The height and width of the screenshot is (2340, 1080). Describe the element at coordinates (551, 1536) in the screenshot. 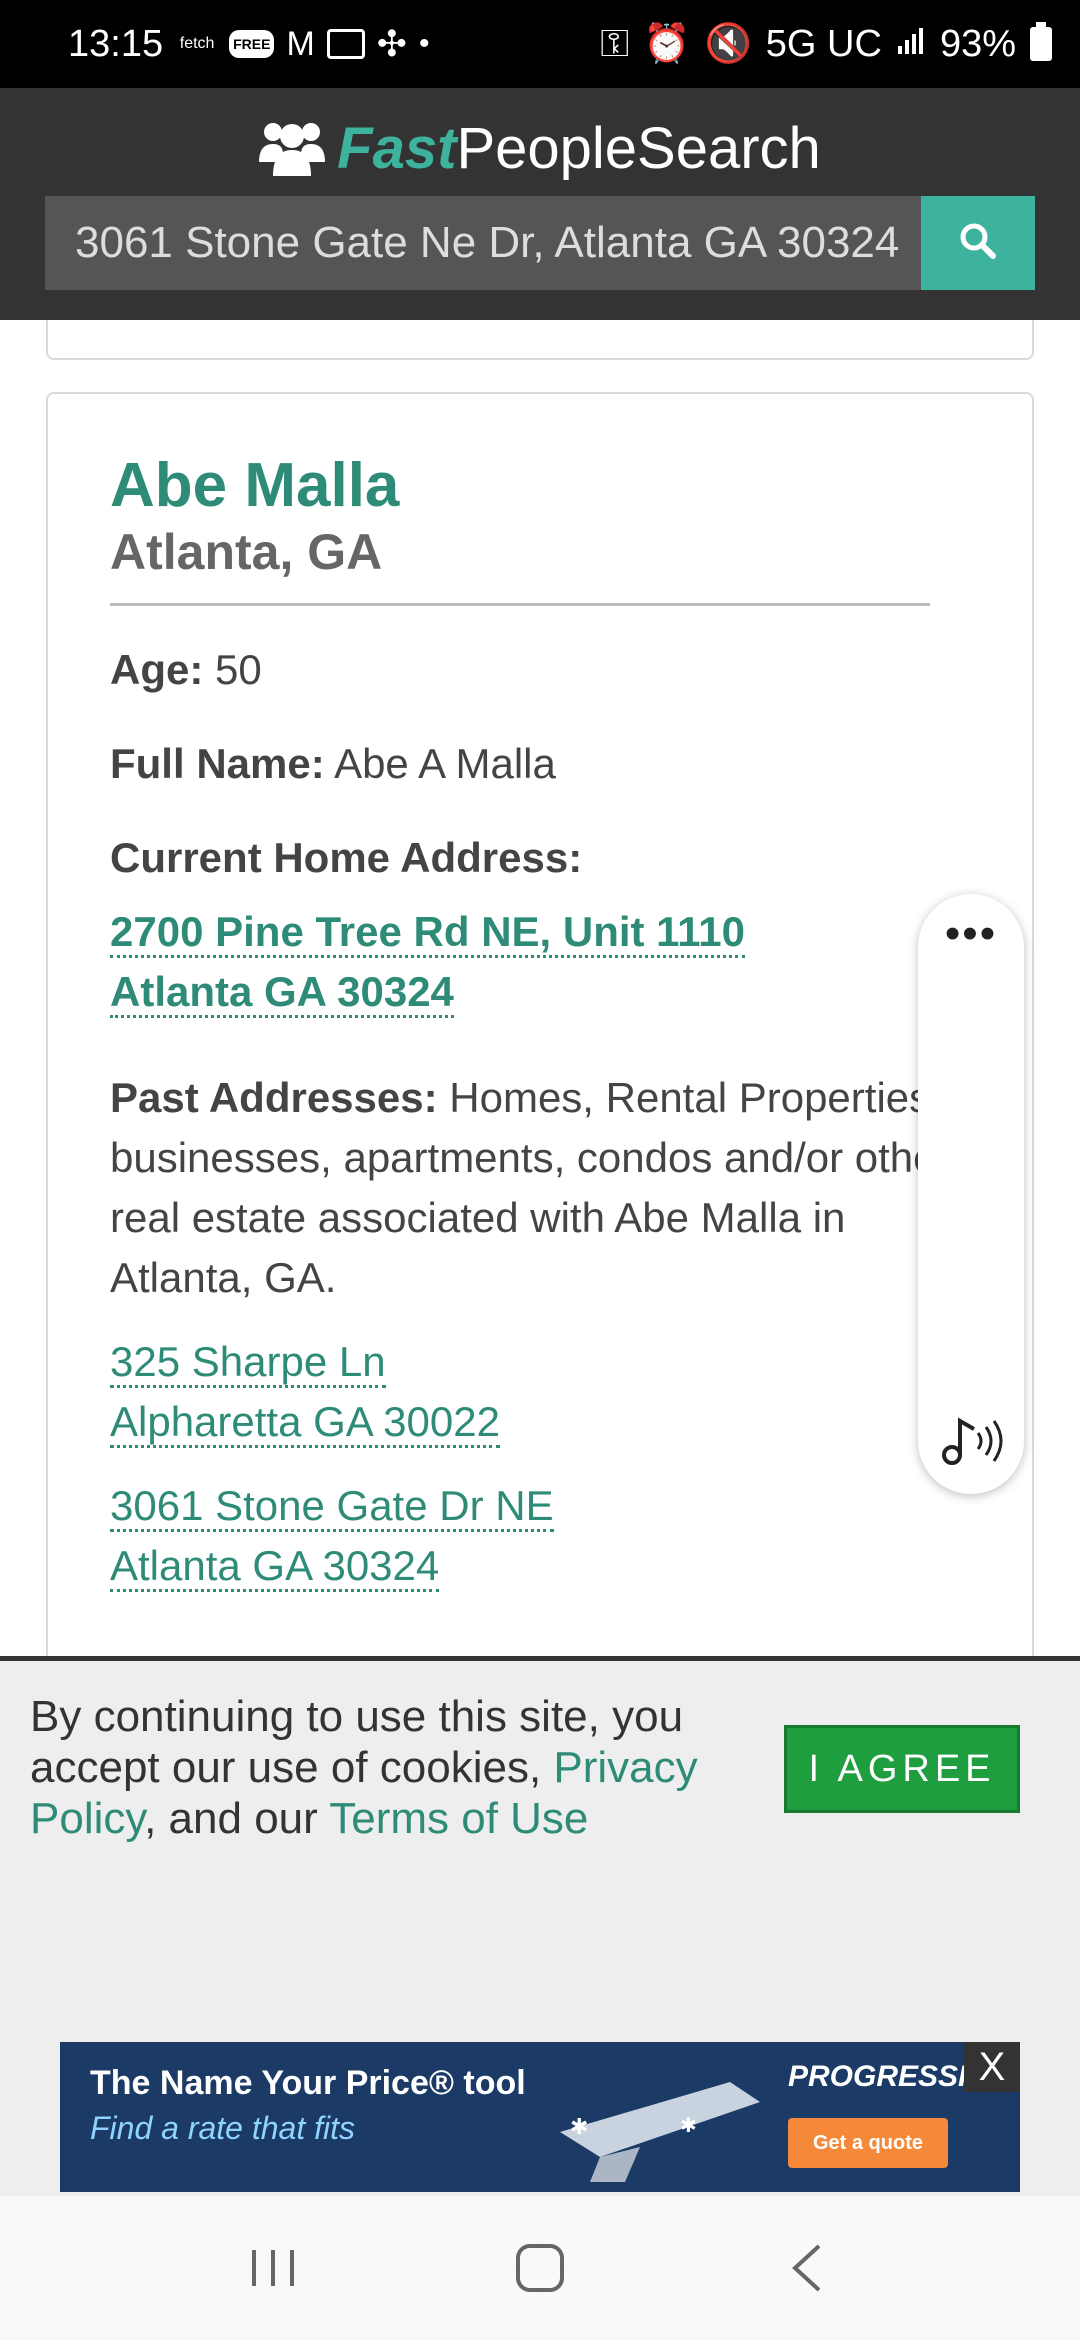

I see `past-address-link: 3061 Stone Gate Dr NE Atlanta GA 30324` at that location.